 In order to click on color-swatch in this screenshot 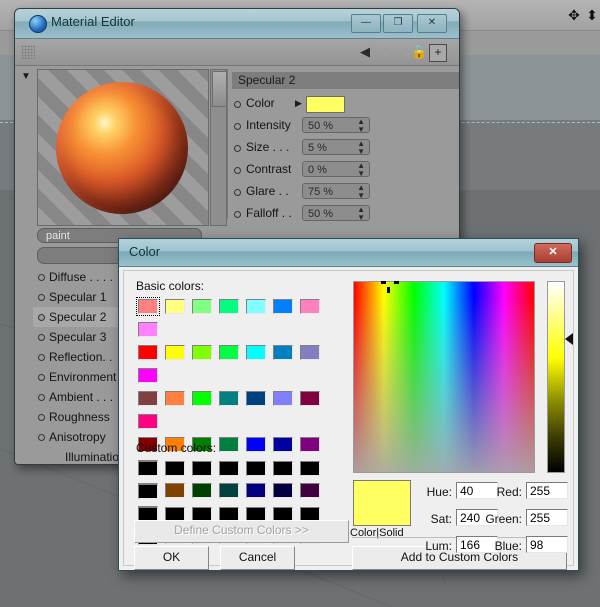, I will do `click(325, 104)`.